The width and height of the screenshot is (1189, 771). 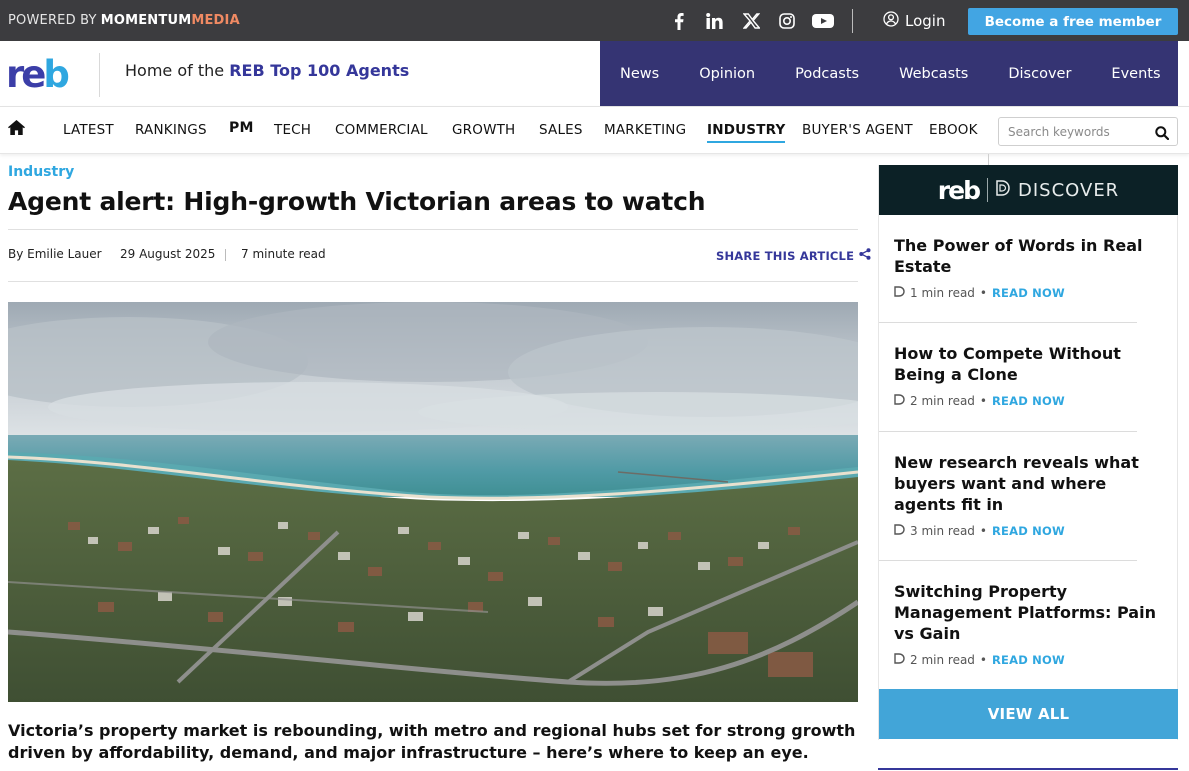 I want to click on search-icon, so click(x=1162, y=134).